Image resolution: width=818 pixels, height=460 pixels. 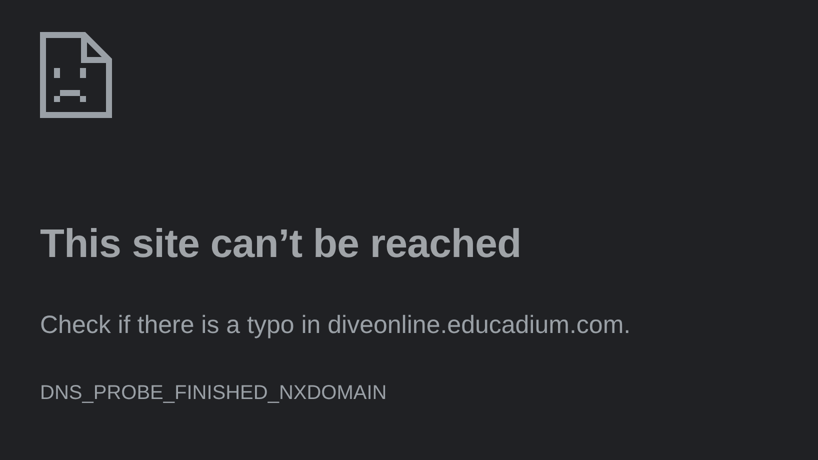 I want to click on error-message: Check if there is a typo in diveonline.educadium.com., so click(x=335, y=325).